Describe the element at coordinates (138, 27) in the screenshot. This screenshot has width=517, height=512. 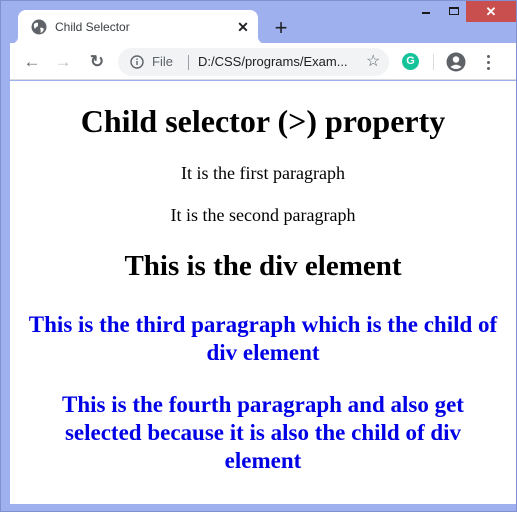
I see `tab-child-selector: Child Selector ✕` at that location.